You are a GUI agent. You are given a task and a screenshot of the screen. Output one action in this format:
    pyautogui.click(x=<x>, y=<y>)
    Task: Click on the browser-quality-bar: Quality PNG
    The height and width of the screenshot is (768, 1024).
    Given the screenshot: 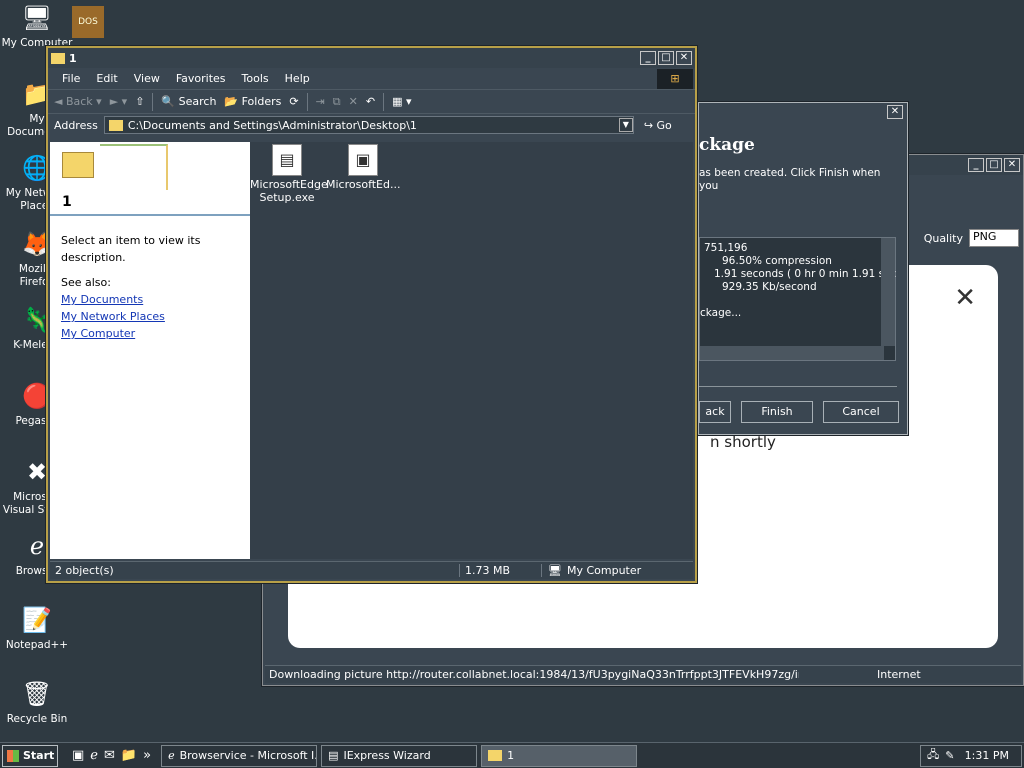 What is the action you would take?
    pyautogui.click(x=971, y=238)
    